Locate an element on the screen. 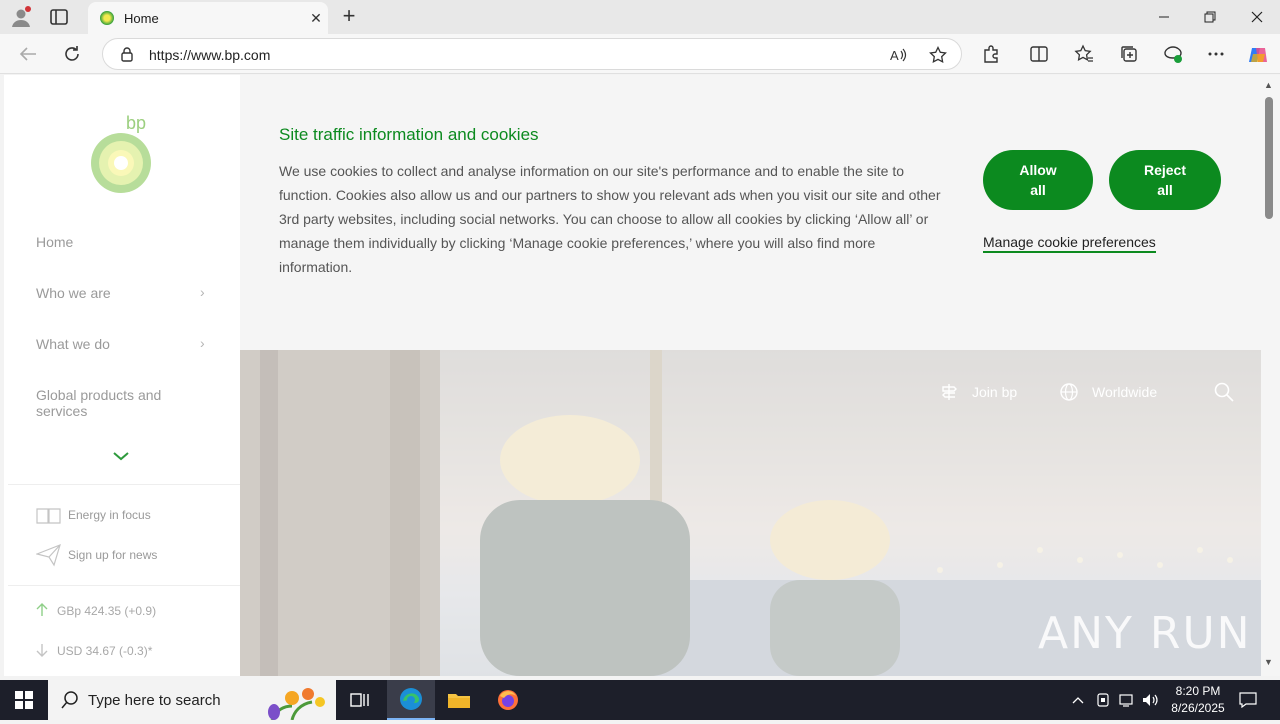 The width and height of the screenshot is (1280, 724). copilot-icon is located at coordinates (1257, 54).